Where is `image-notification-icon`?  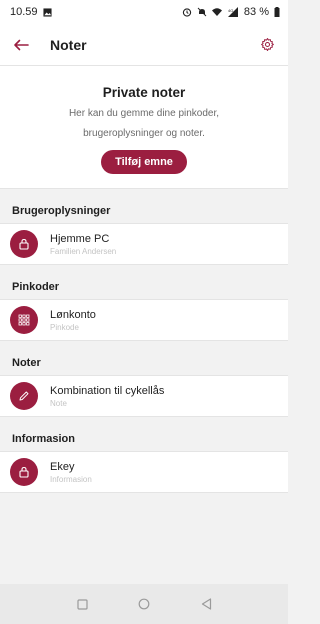
image-notification-icon is located at coordinates (47, 12).